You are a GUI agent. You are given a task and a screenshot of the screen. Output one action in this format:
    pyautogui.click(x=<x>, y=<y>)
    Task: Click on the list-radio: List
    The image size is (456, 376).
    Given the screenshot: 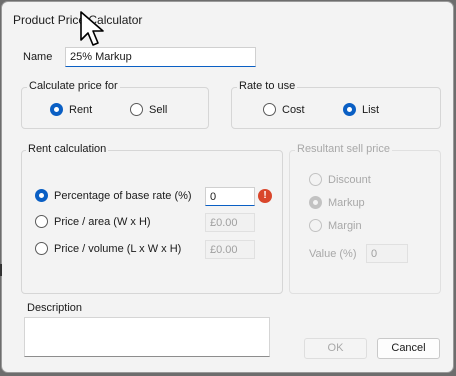 What is the action you would take?
    pyautogui.click(x=361, y=109)
    